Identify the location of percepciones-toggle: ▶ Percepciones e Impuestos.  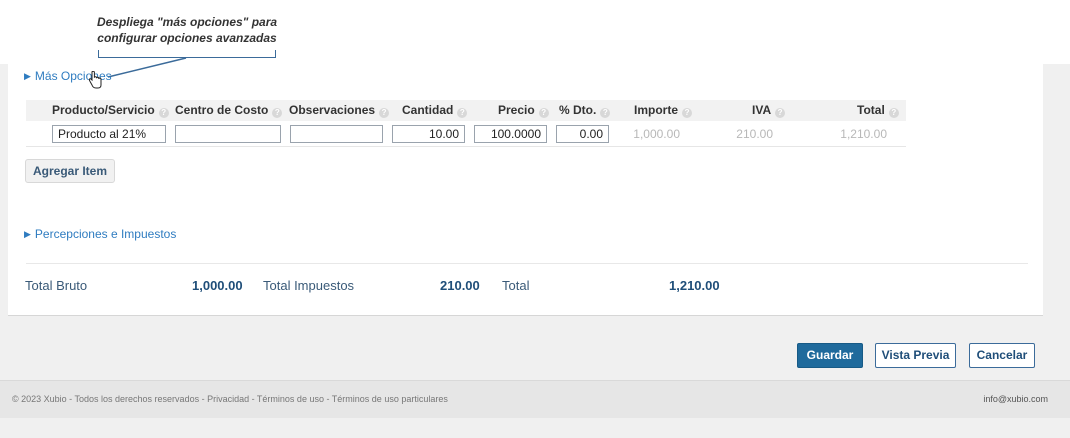
(100, 234).